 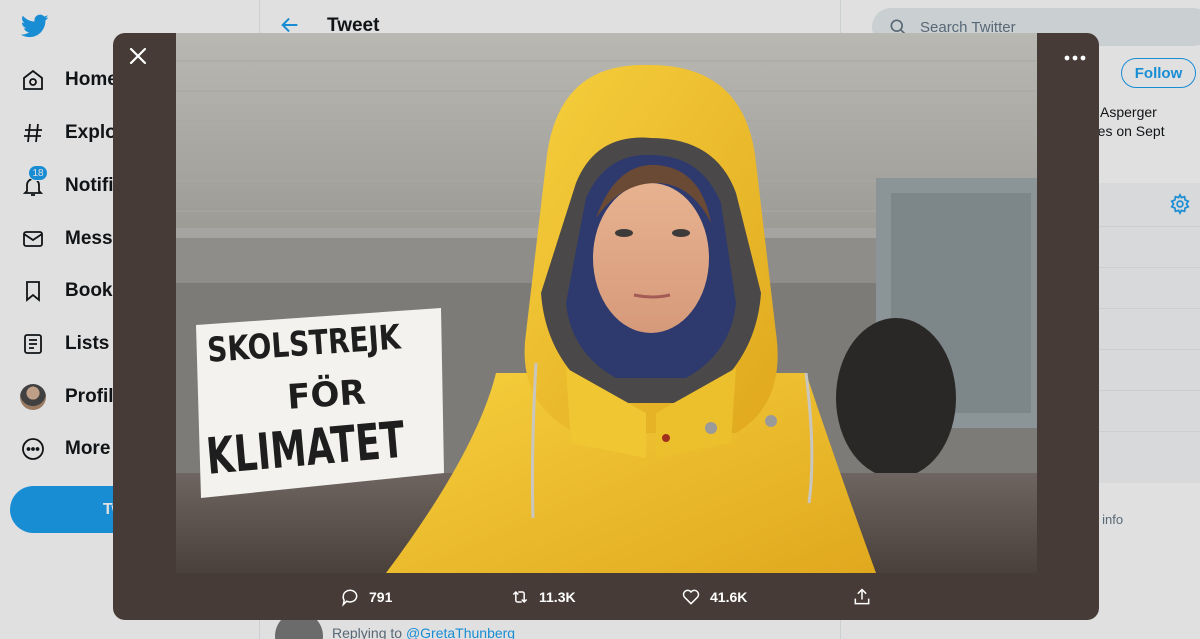 I want to click on close-button, so click(x=138, y=58).